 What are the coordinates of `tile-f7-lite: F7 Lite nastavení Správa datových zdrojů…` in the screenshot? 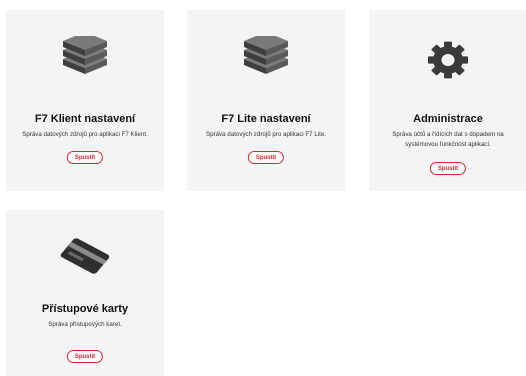 It's located at (266, 100).